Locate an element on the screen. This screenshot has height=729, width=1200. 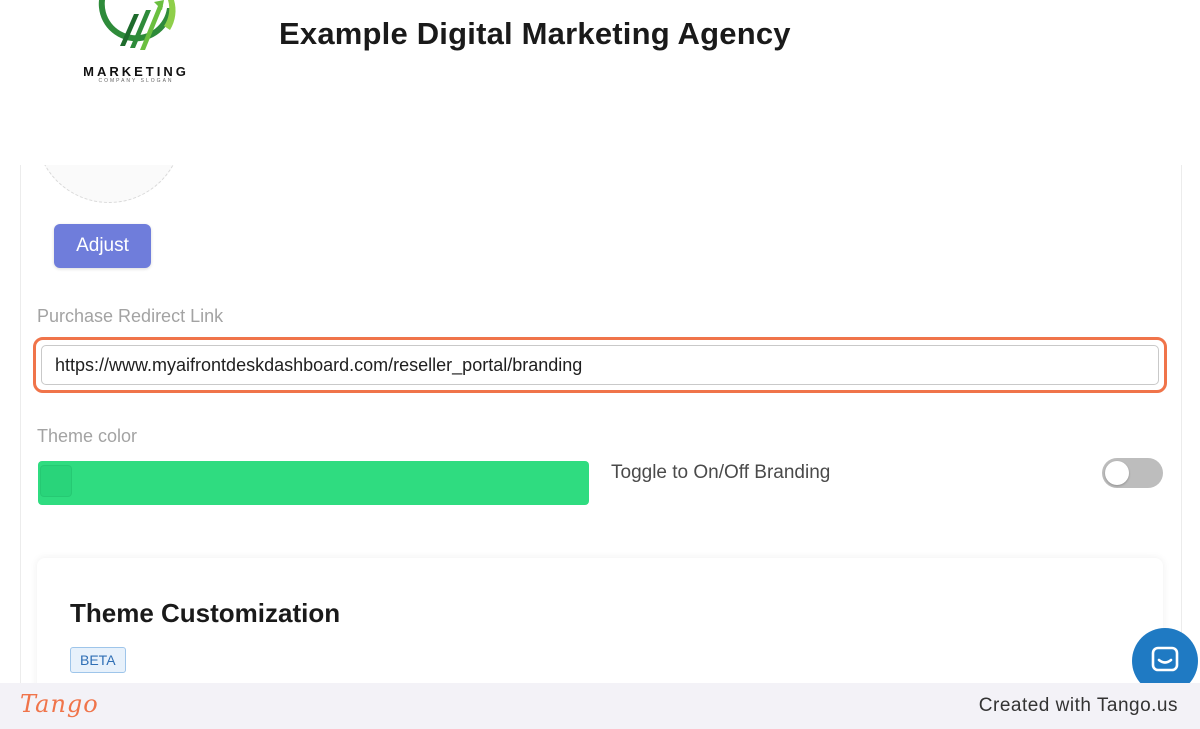
logo-slogan: COMPANY SLOGAN is located at coordinates (136, 81).